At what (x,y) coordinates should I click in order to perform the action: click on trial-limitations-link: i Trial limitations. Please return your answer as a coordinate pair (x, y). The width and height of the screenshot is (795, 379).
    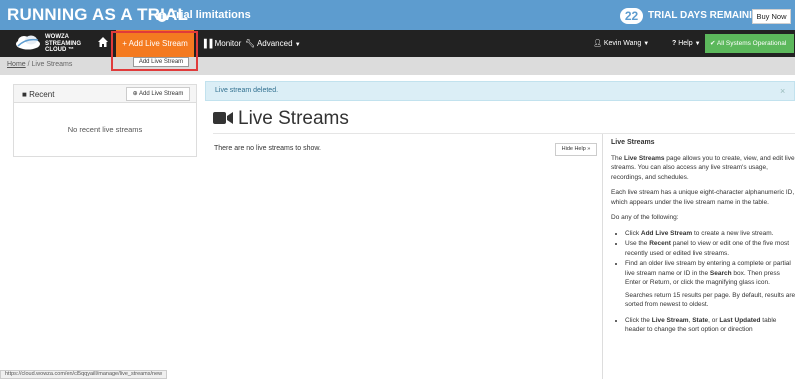
    Looking at the image, I should click on (204, 15).